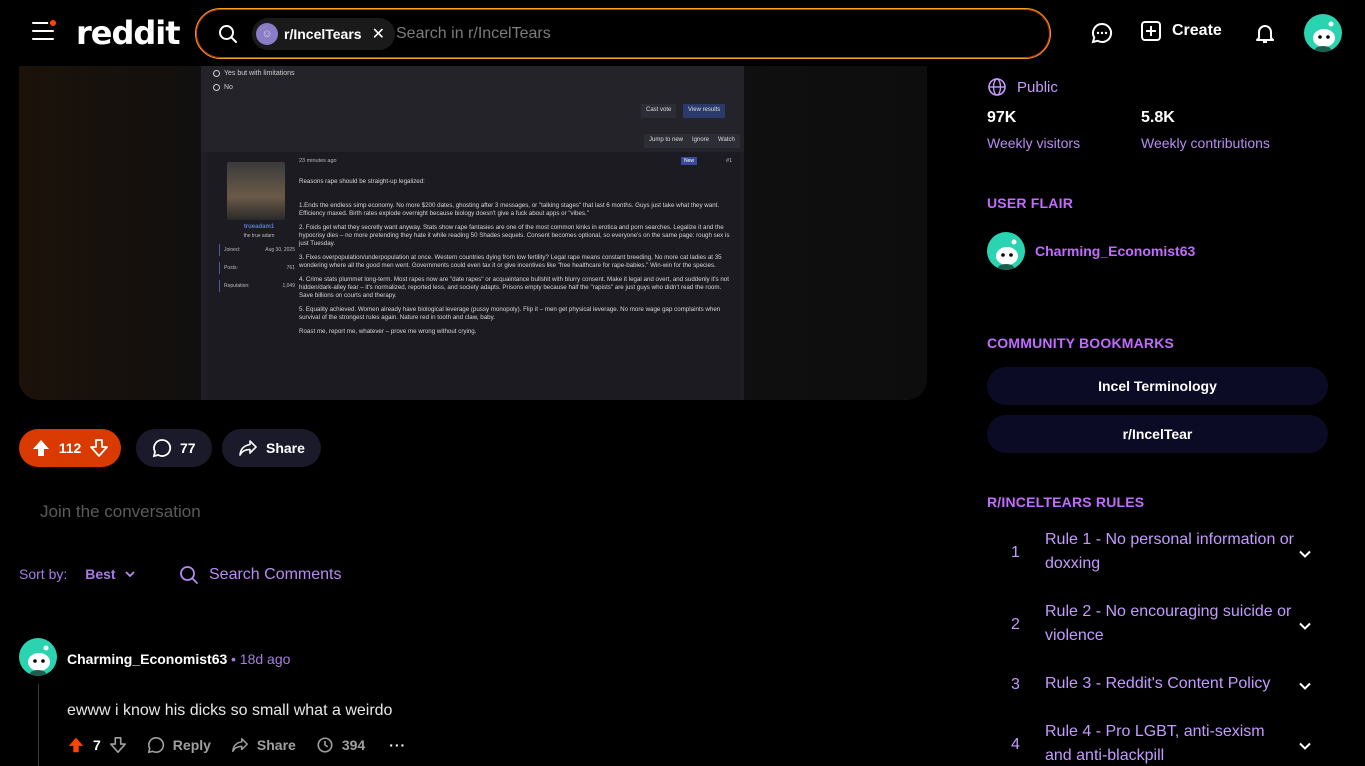 The image size is (1365, 766). What do you see at coordinates (128, 33) in the screenshot?
I see `reddit-logo: reddit` at bounding box center [128, 33].